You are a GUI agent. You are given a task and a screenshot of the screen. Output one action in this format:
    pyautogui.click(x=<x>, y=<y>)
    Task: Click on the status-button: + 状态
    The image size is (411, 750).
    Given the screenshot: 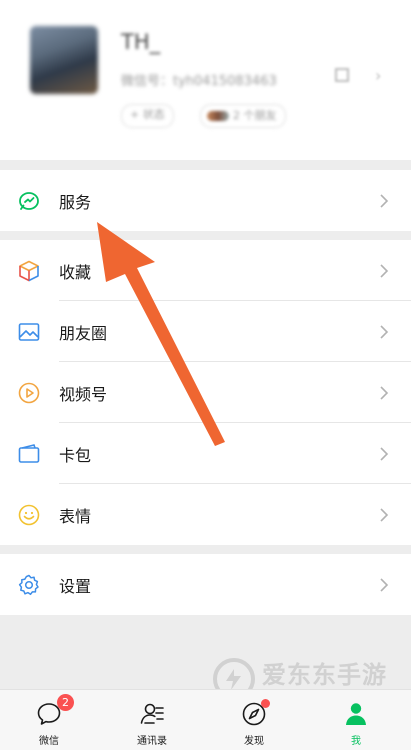 What is the action you would take?
    pyautogui.click(x=147, y=116)
    